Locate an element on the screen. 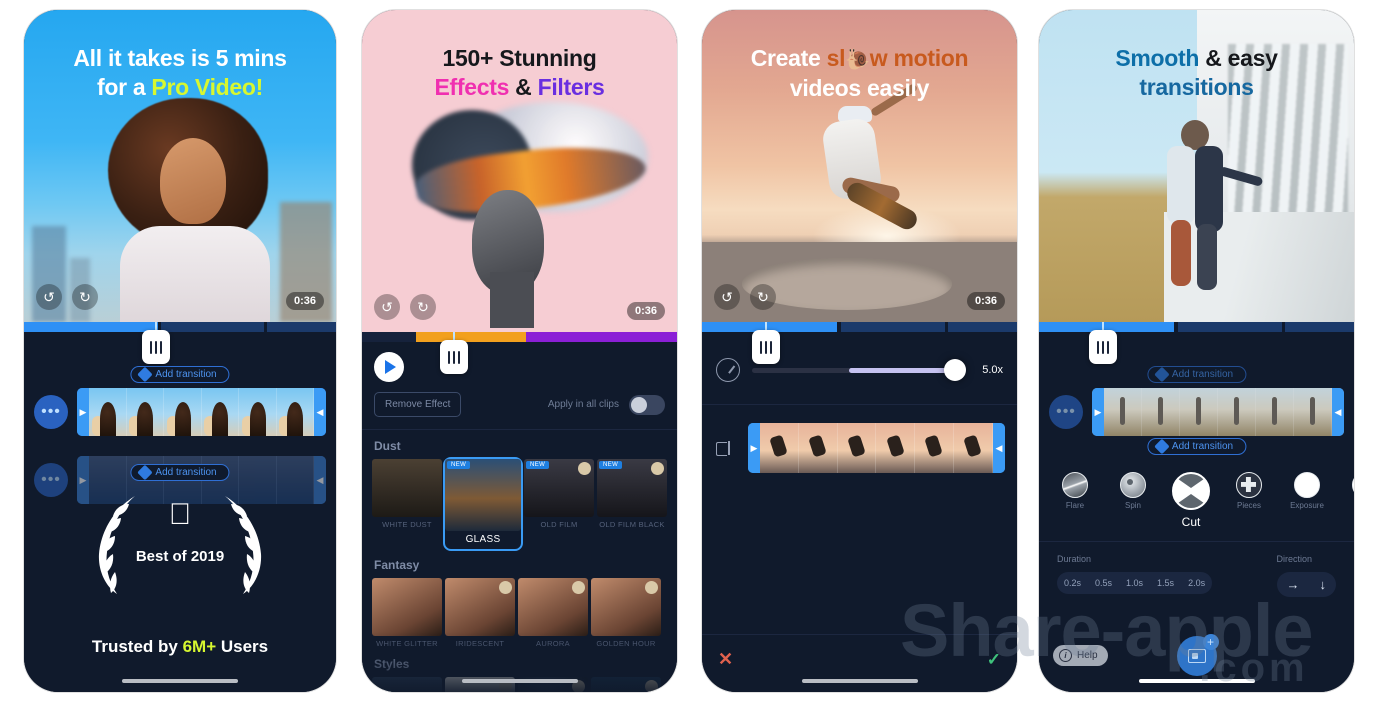 This screenshot has height=711, width=1400. add-media-button: + is located at coordinates (1197, 654).